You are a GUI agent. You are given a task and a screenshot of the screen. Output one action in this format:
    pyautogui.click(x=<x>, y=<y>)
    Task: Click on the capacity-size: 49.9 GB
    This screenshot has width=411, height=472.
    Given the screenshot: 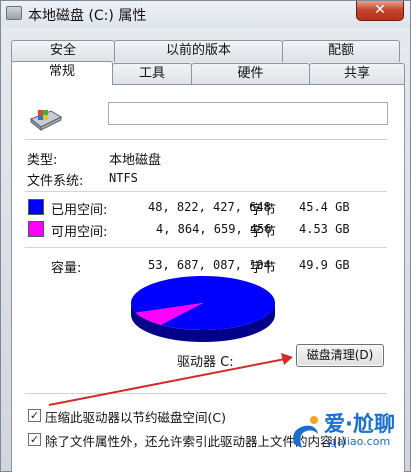 What is the action you would take?
    pyautogui.click(x=324, y=265)
    